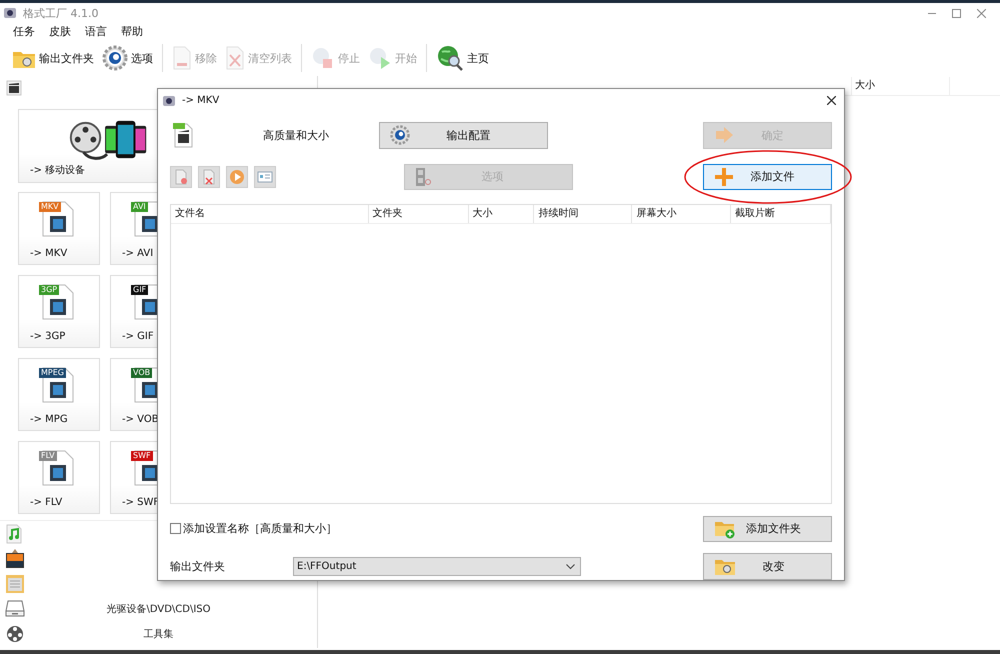 This screenshot has height=654, width=1000. What do you see at coordinates (725, 567) in the screenshot?
I see `folder-icon` at bounding box center [725, 567].